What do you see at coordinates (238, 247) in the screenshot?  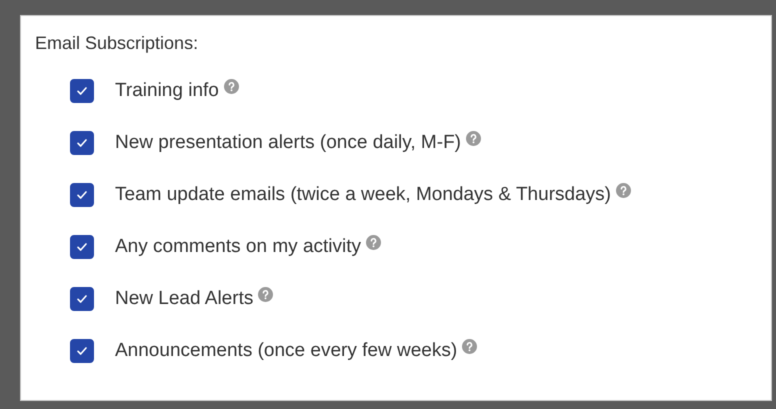 I see `option-label: Any comments on my activity` at bounding box center [238, 247].